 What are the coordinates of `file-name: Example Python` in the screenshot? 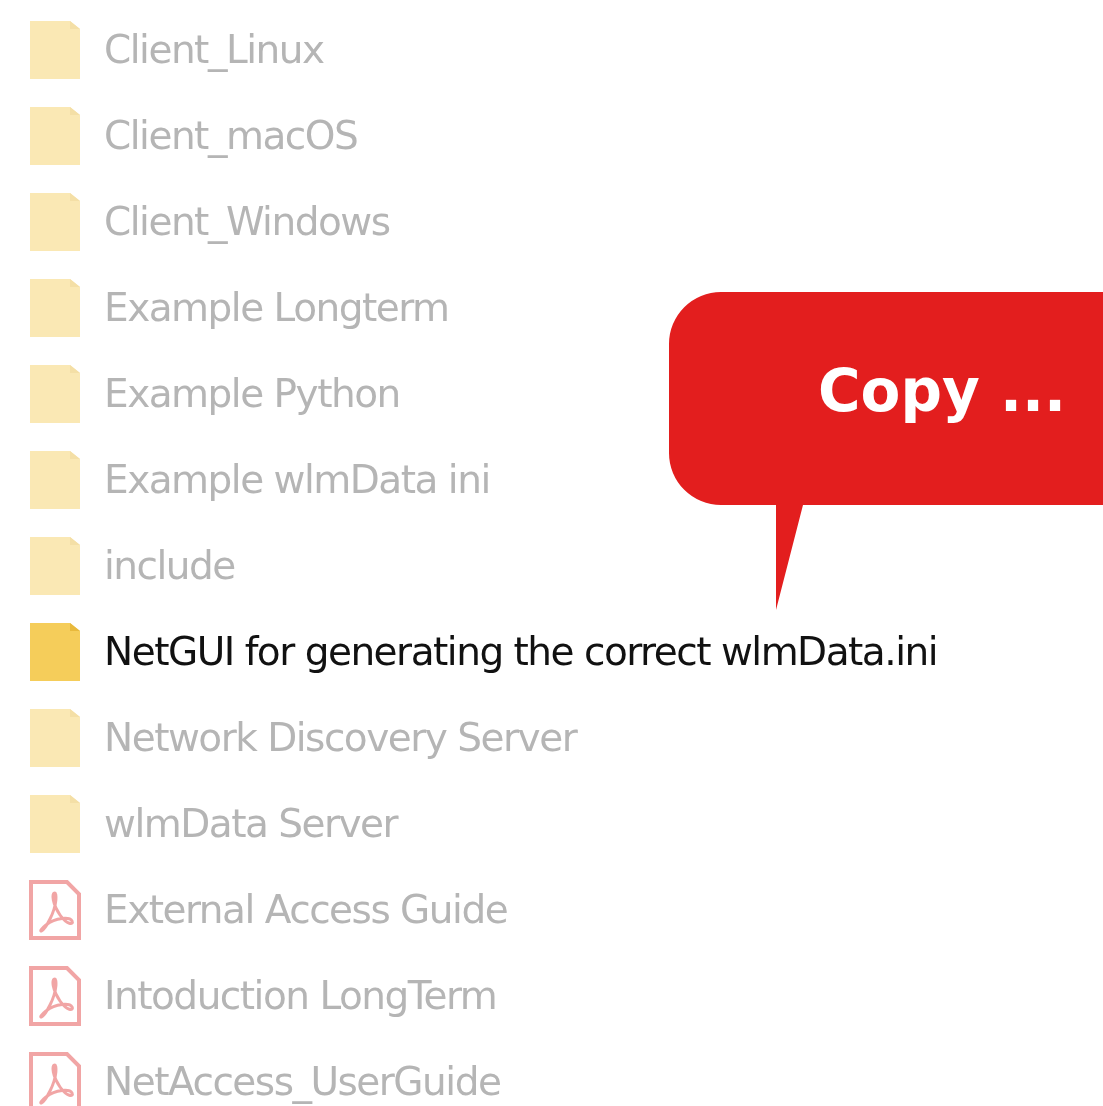 It's located at (252, 394).